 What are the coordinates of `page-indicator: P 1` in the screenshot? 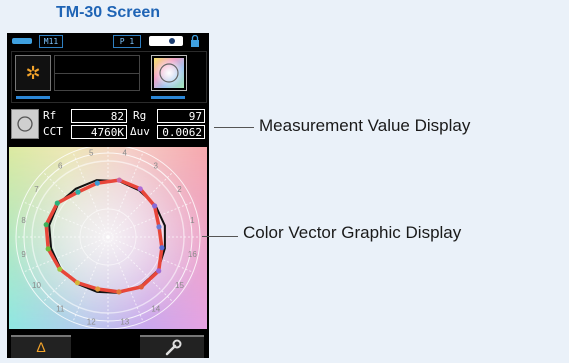 It's located at (127, 41).